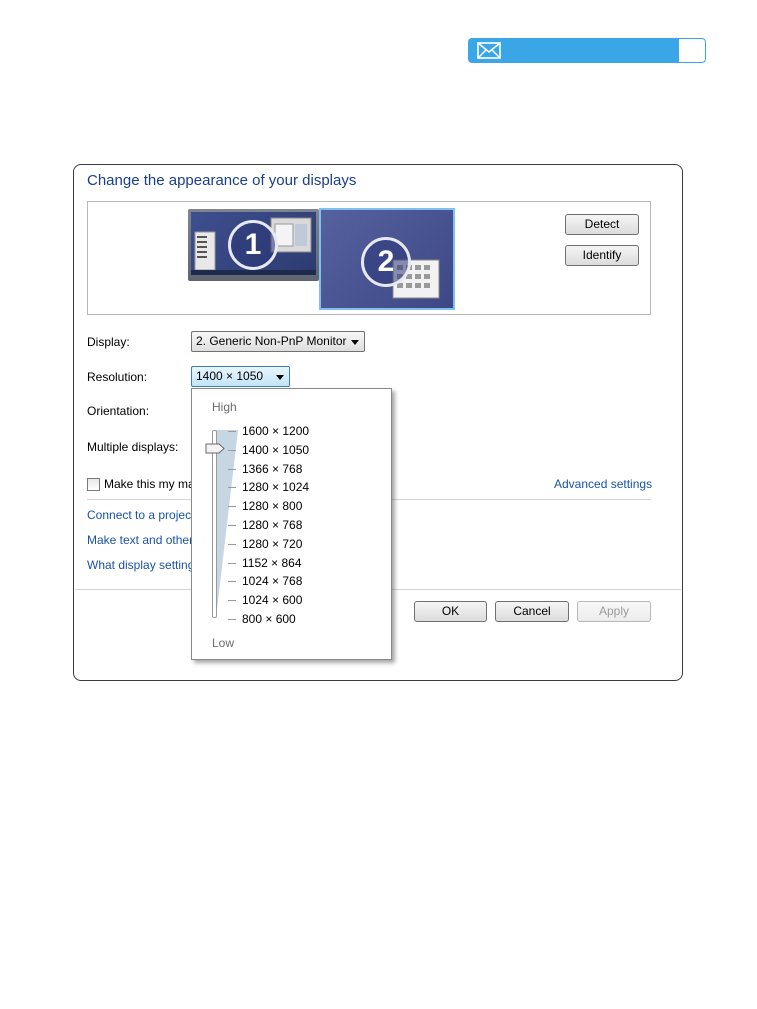  I want to click on identify-button: Identify, so click(602, 255).